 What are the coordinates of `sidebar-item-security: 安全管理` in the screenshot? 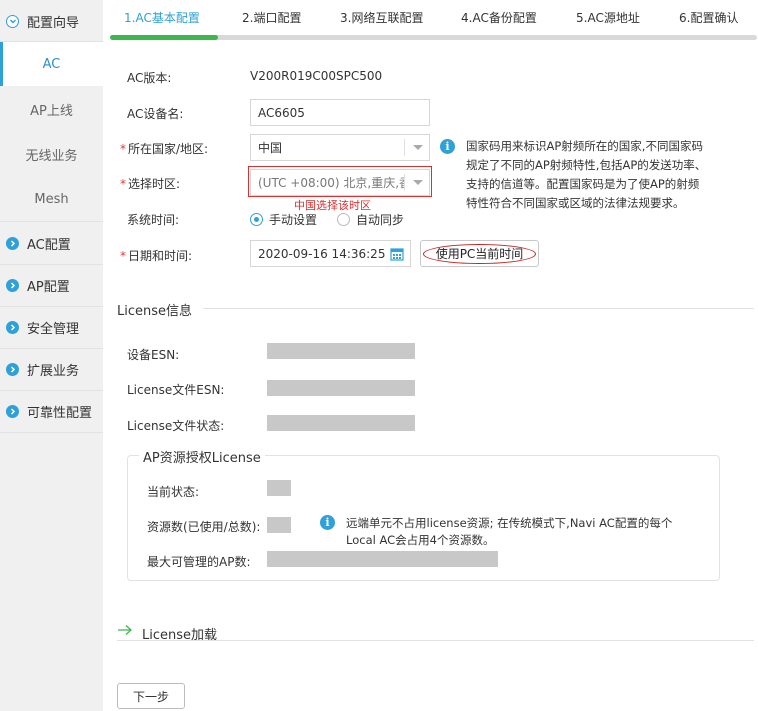 It's located at (51, 327).